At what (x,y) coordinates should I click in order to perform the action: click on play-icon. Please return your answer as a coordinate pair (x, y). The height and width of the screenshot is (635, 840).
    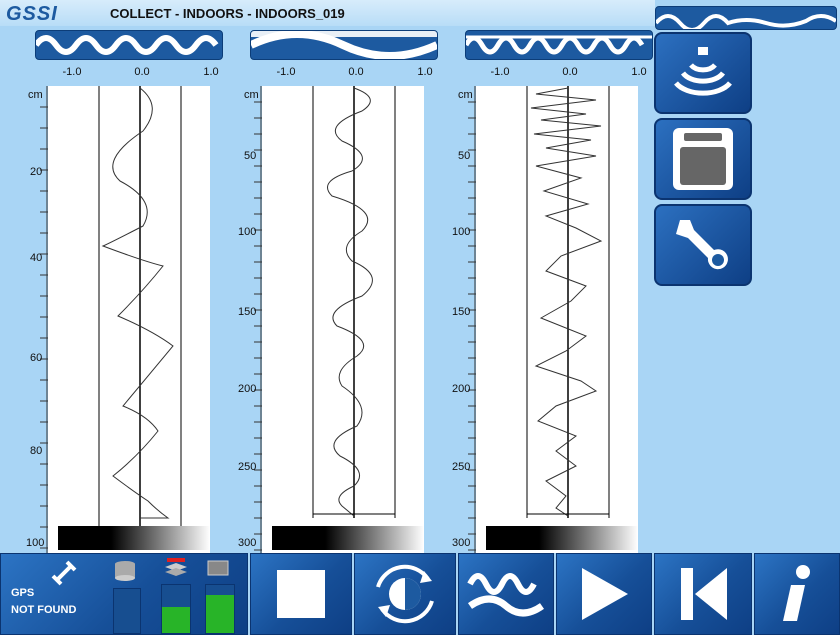
    Looking at the image, I should click on (605, 594).